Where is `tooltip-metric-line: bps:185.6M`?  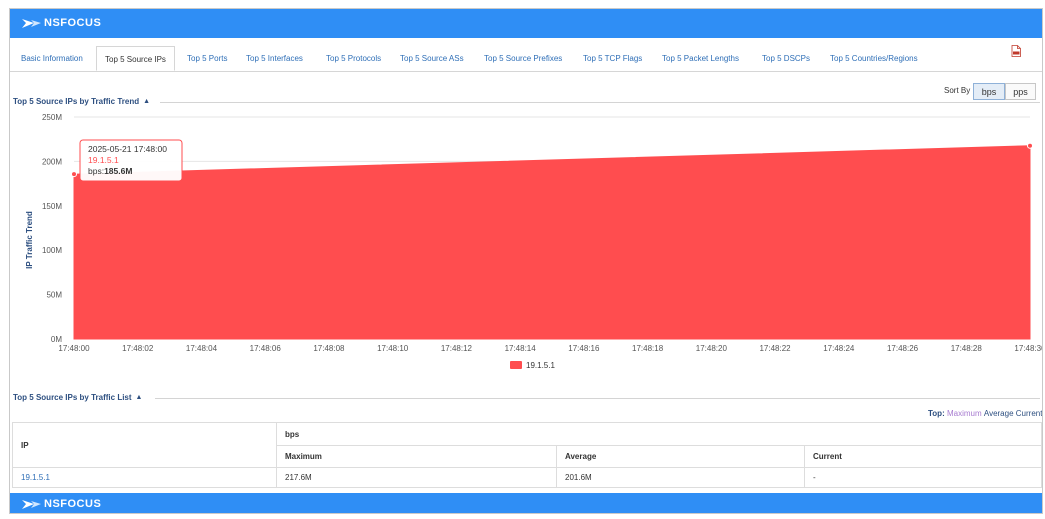
tooltip-metric-line: bps:185.6M is located at coordinates (110, 171).